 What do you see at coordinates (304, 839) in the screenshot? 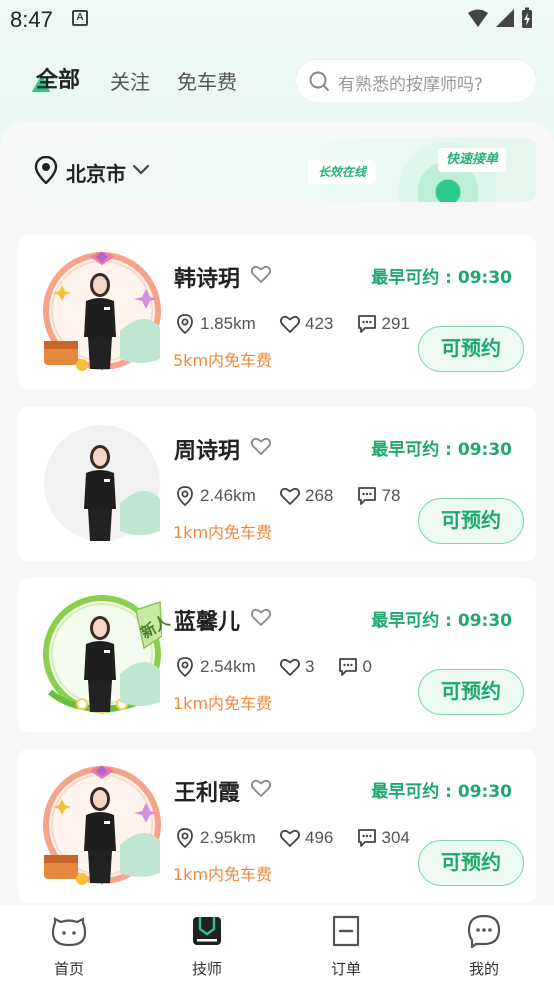
I see `therapist-stats: 2.95km 496 304` at bounding box center [304, 839].